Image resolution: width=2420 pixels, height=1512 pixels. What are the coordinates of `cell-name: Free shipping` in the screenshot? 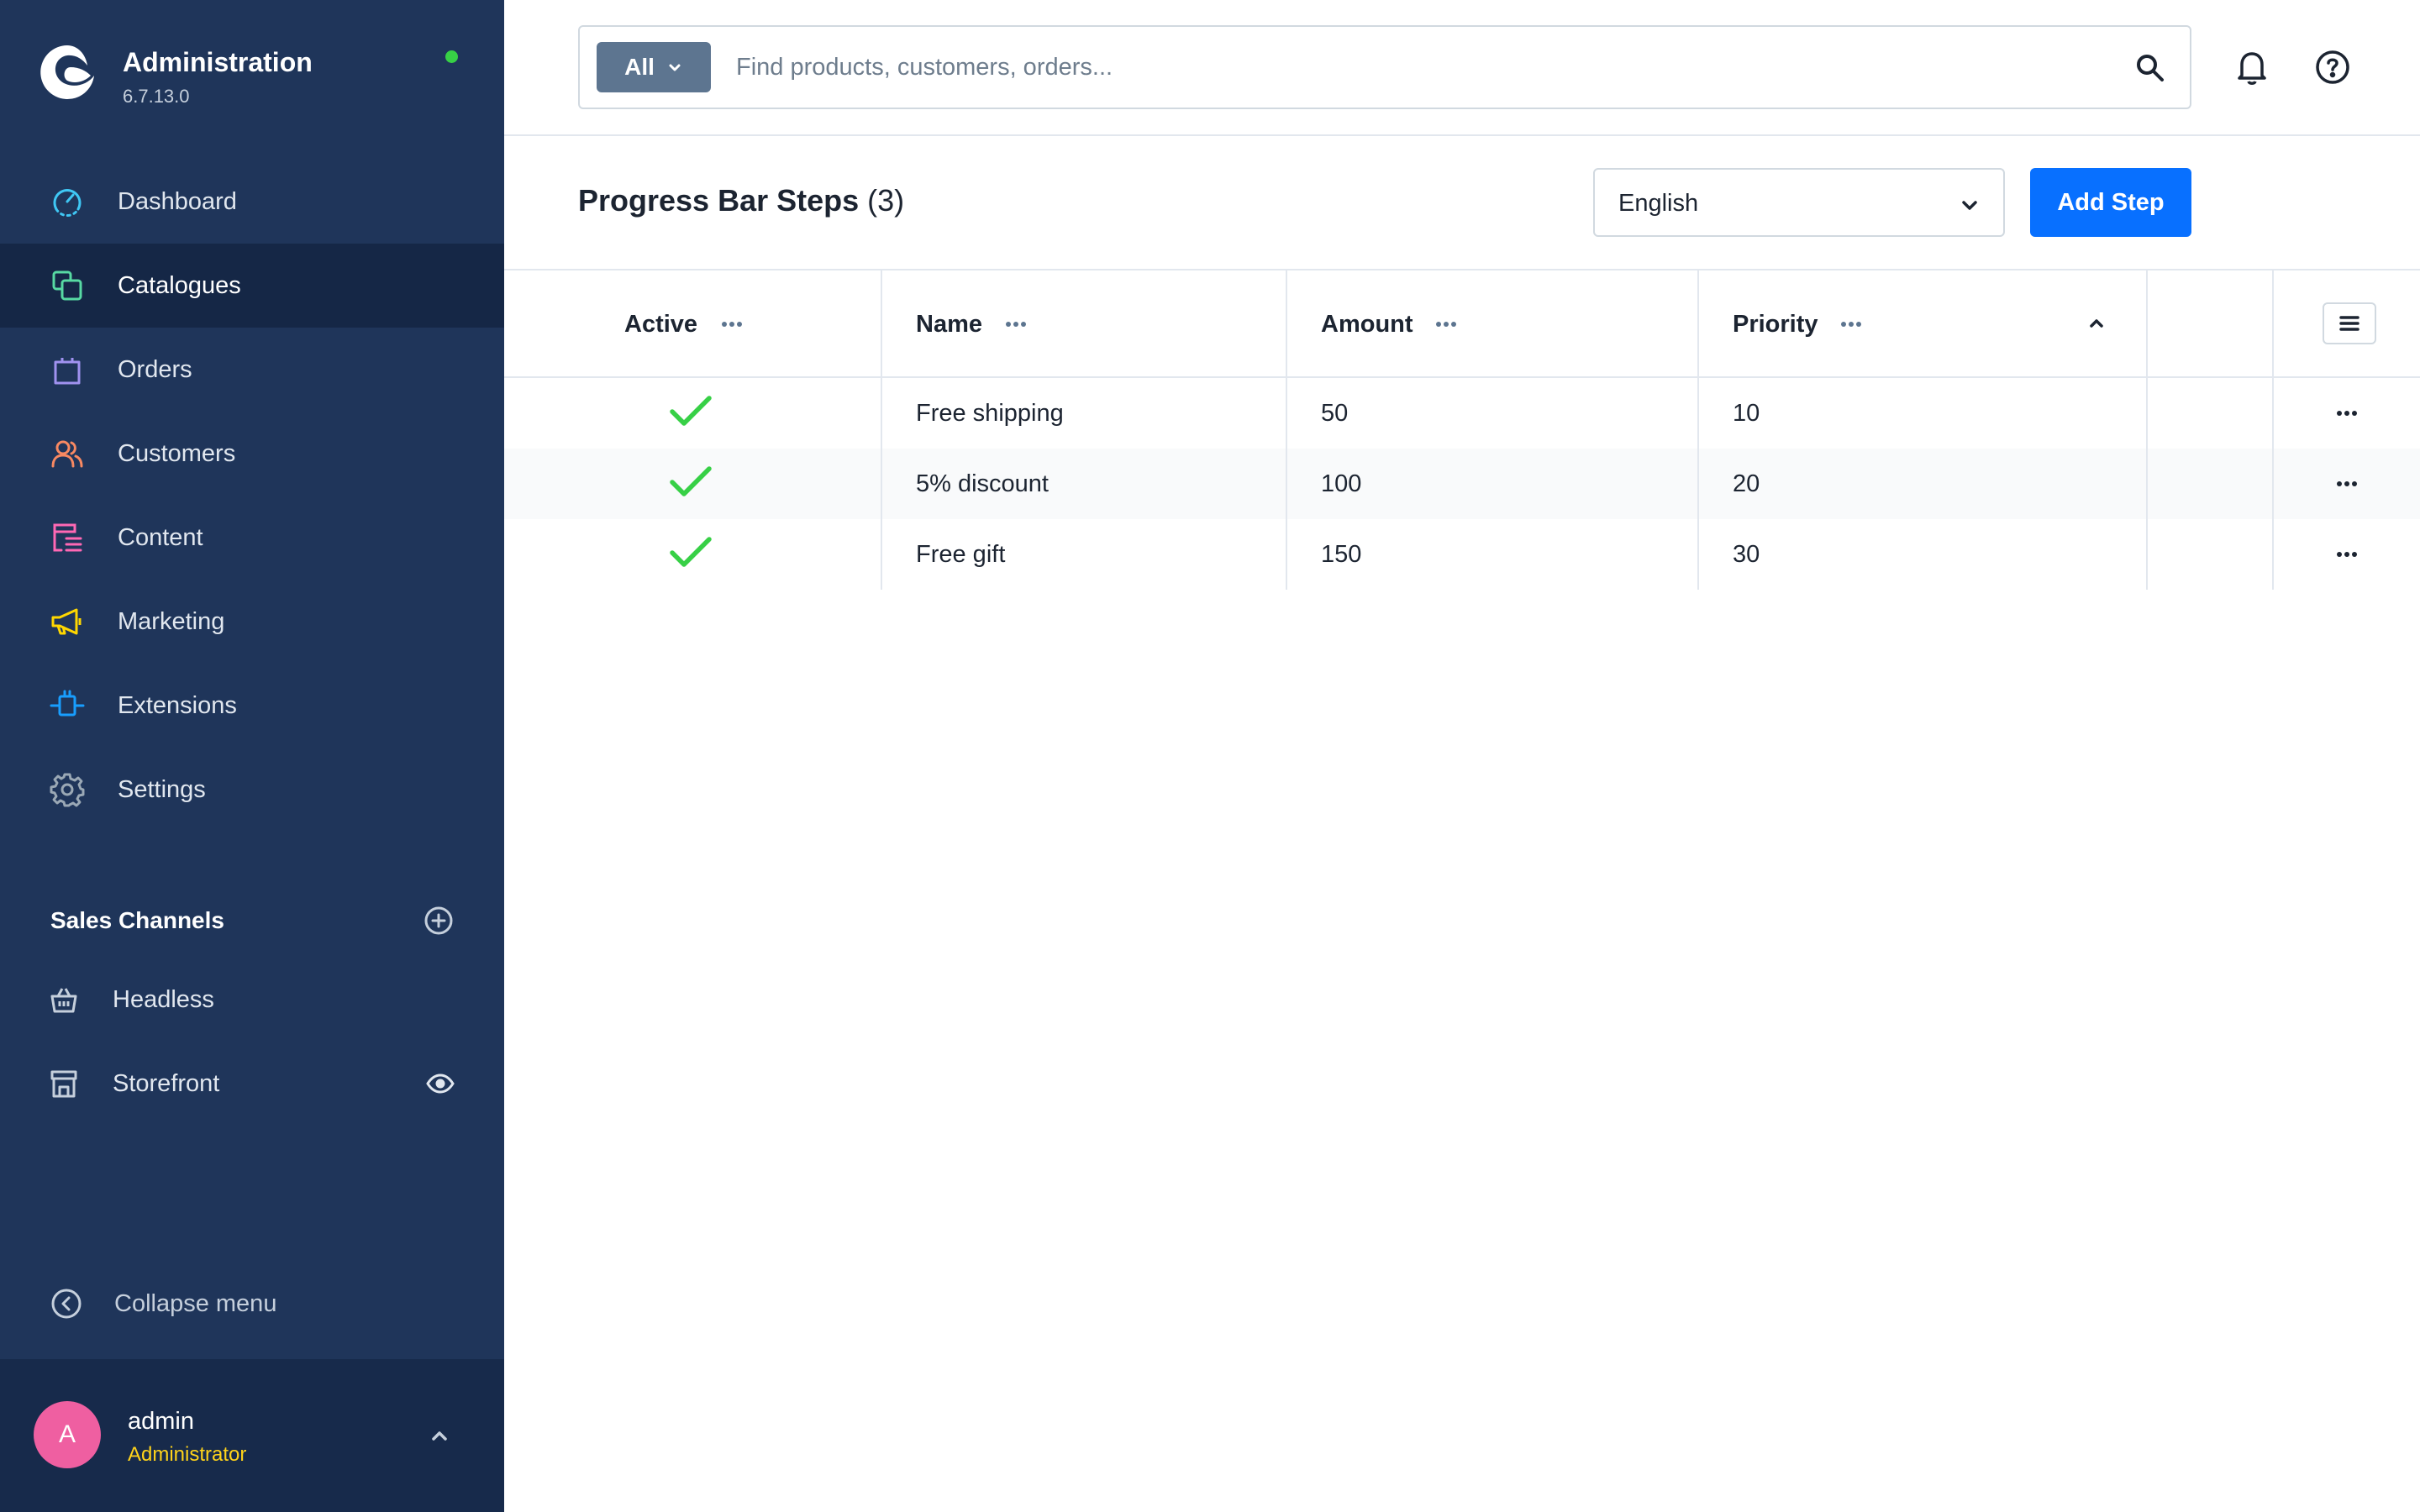 It's located at (990, 413).